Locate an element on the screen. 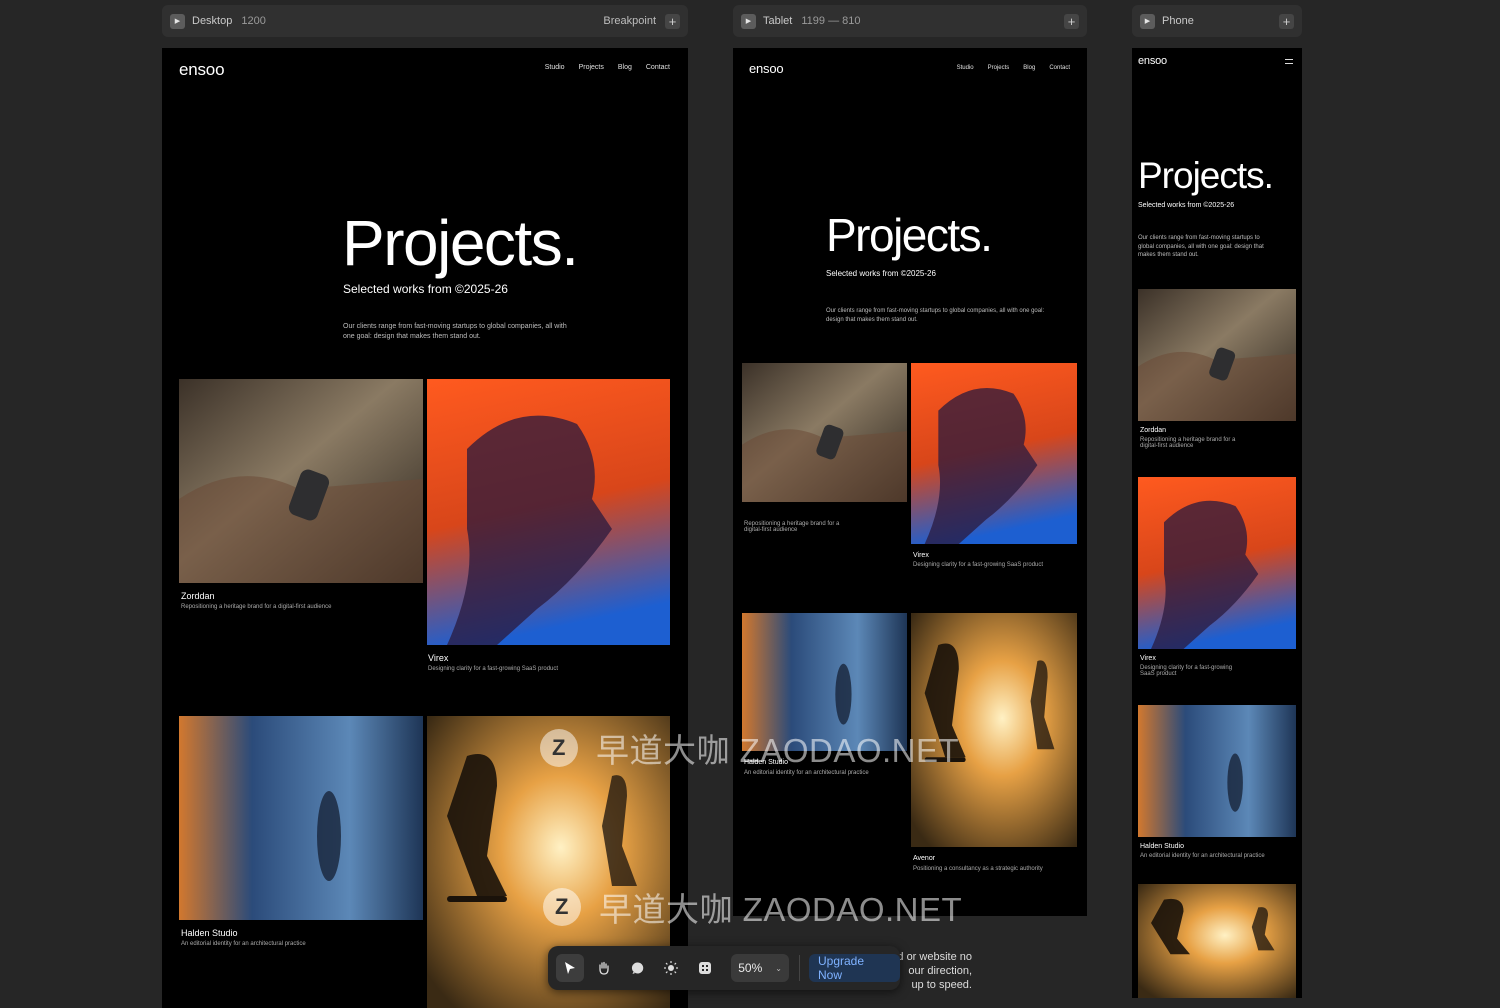 The width and height of the screenshot is (1500, 1008). hand-icon is located at coordinates (604, 968).